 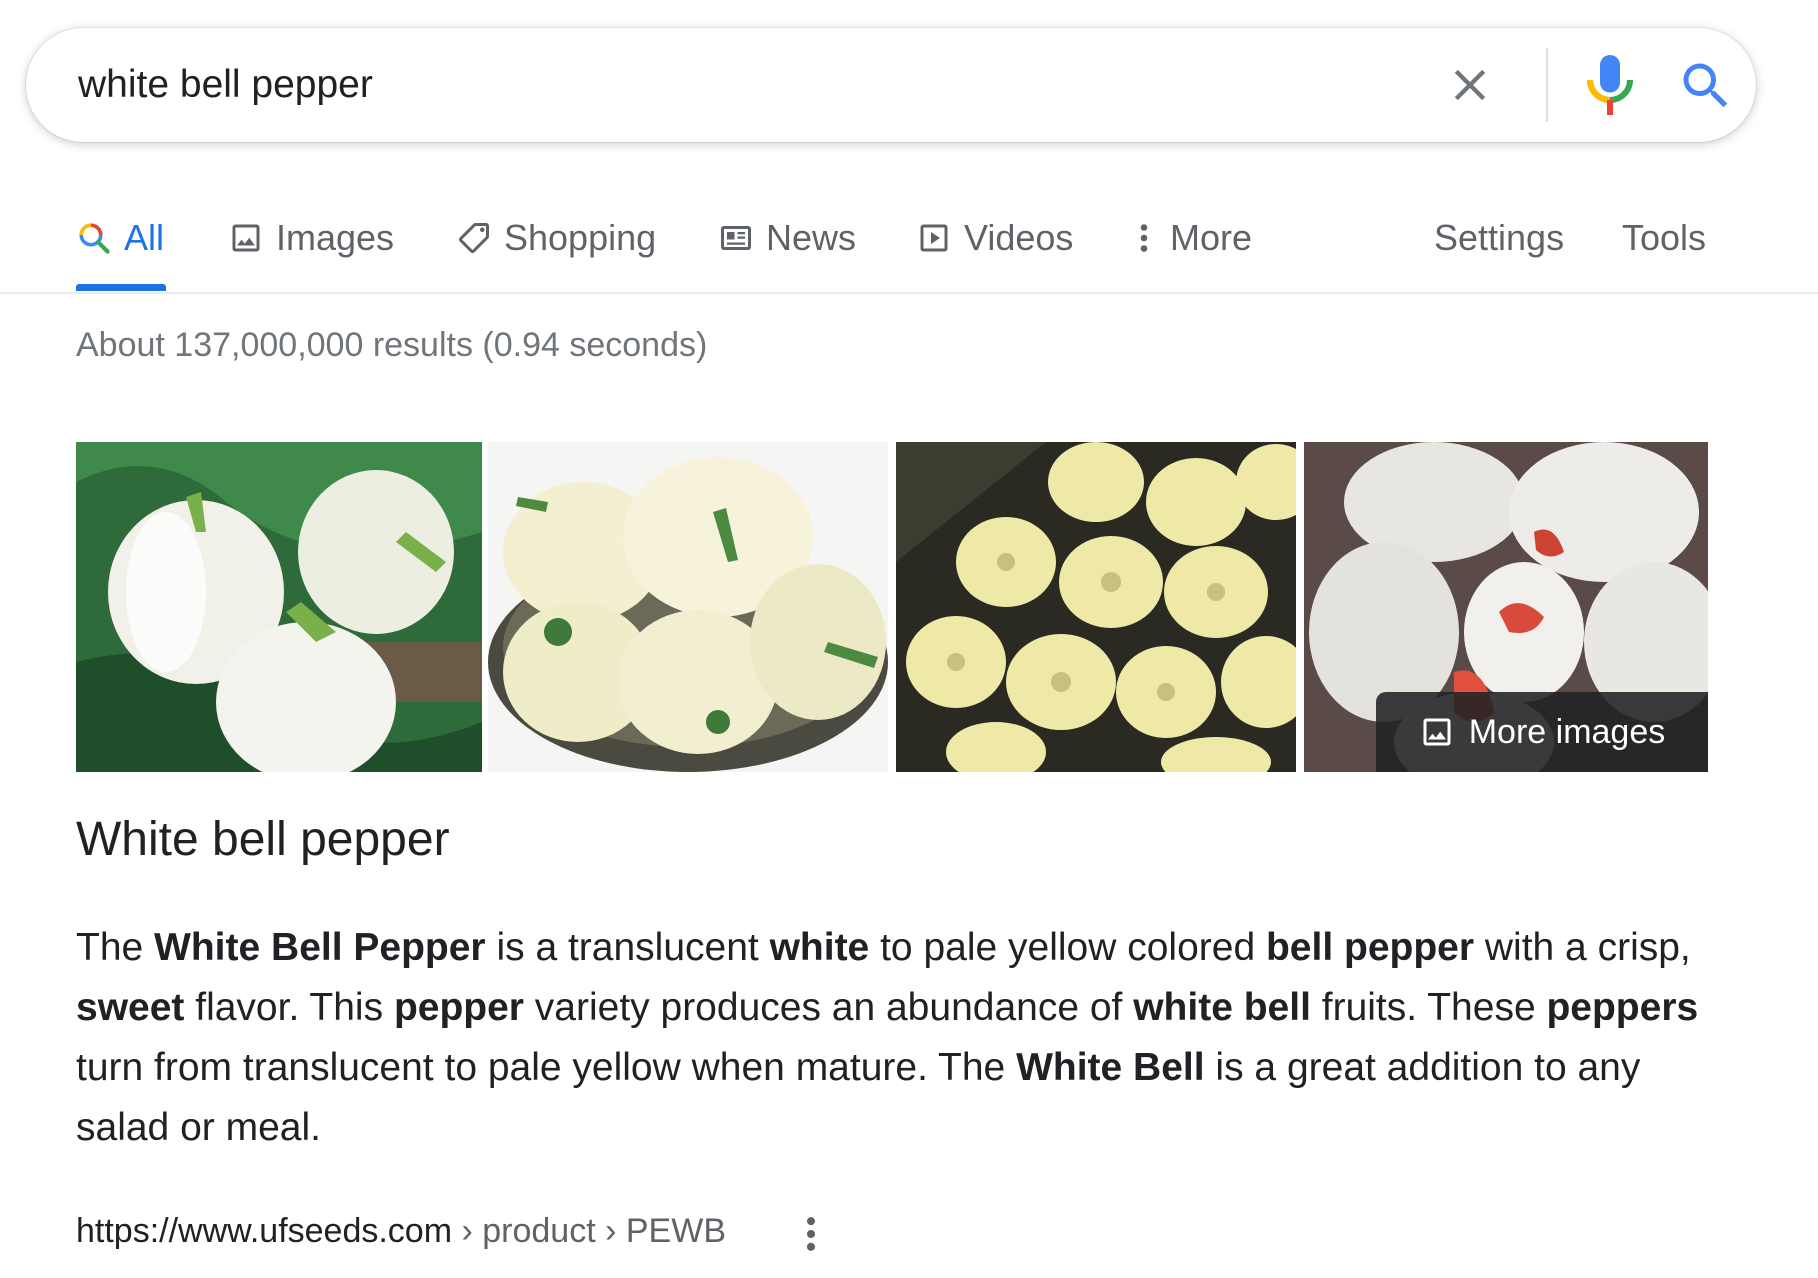 I want to click on pepper-thumbnail: More images, so click(x=1506, y=607).